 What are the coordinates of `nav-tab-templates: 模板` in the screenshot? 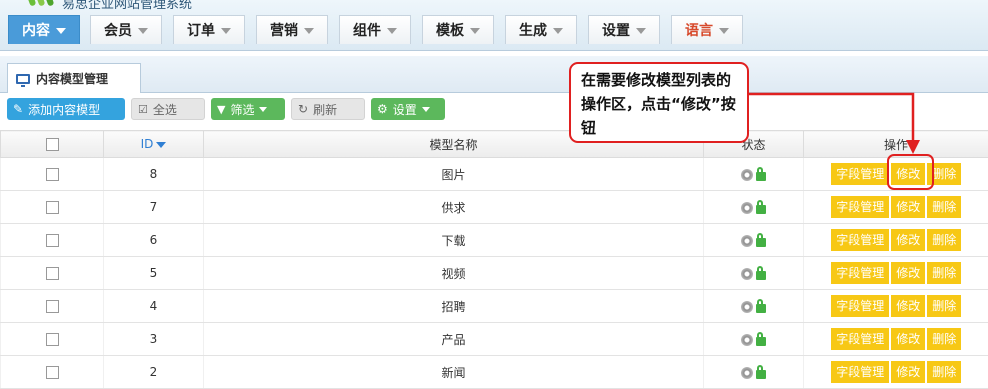 It's located at (458, 29).